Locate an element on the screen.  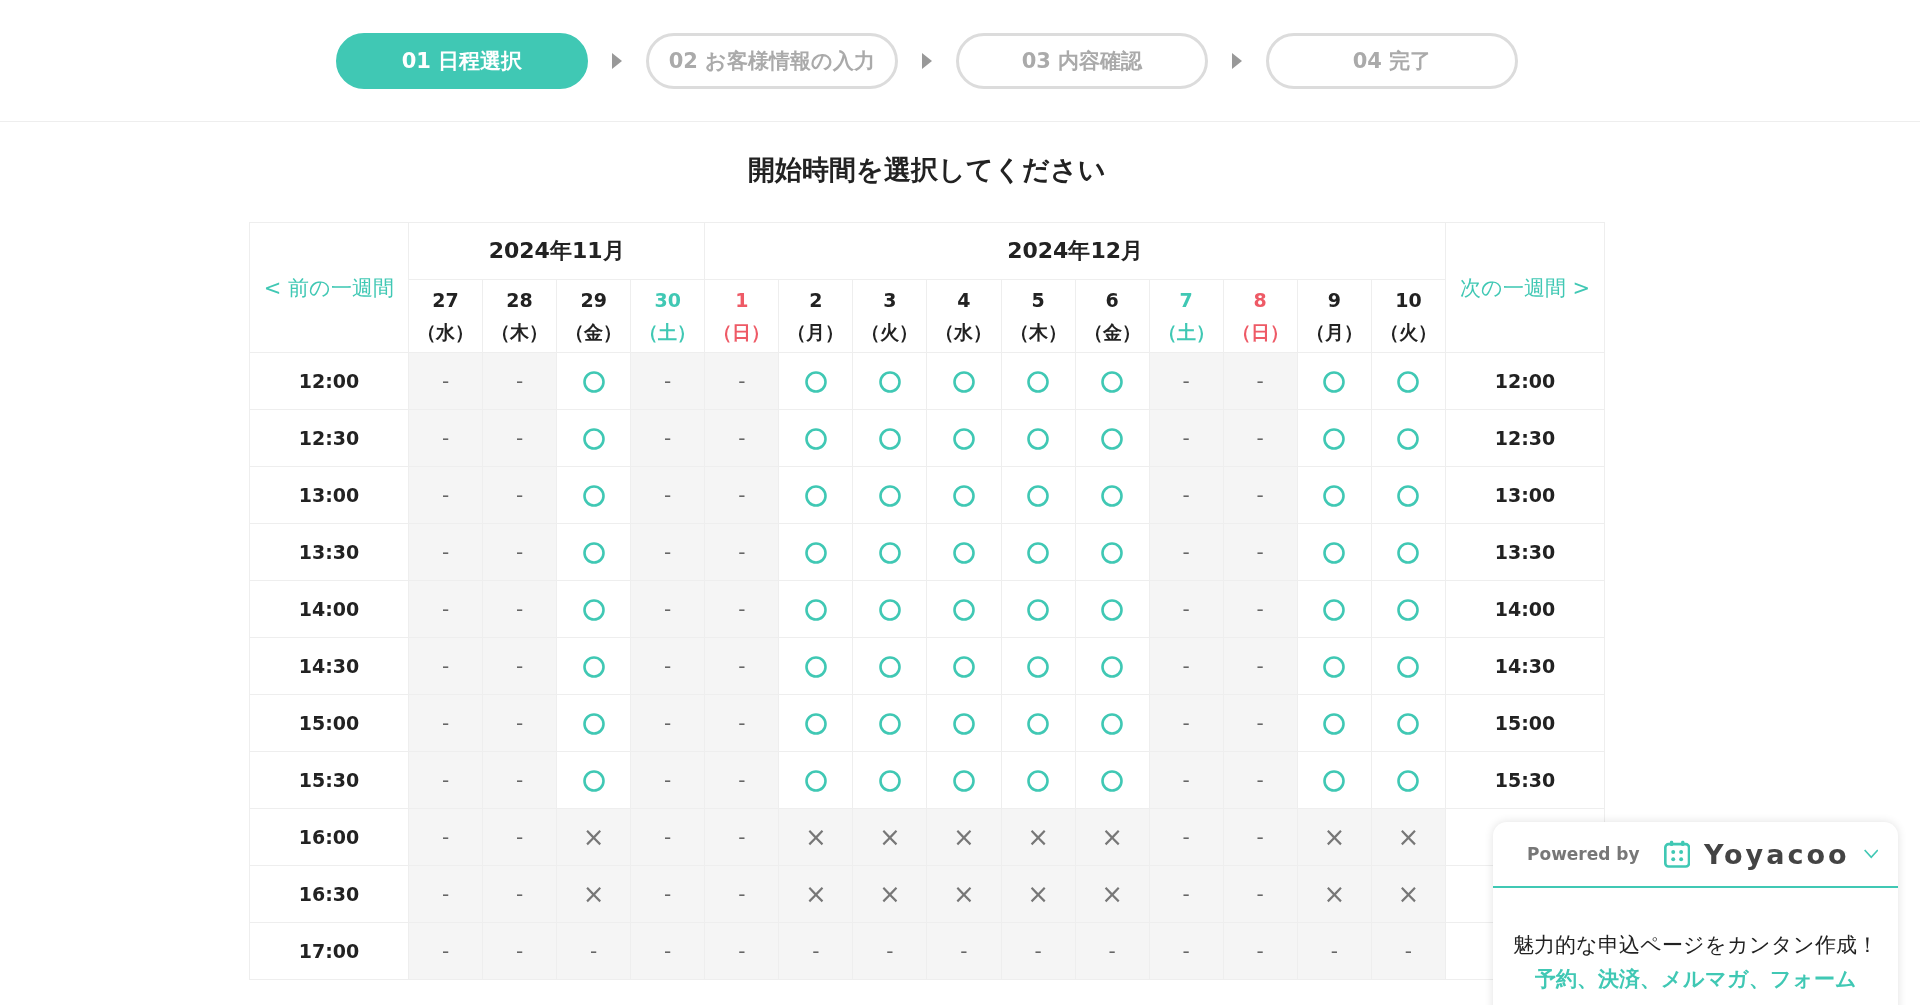
brand-name: Yoyacoo is located at coordinates (1776, 854).